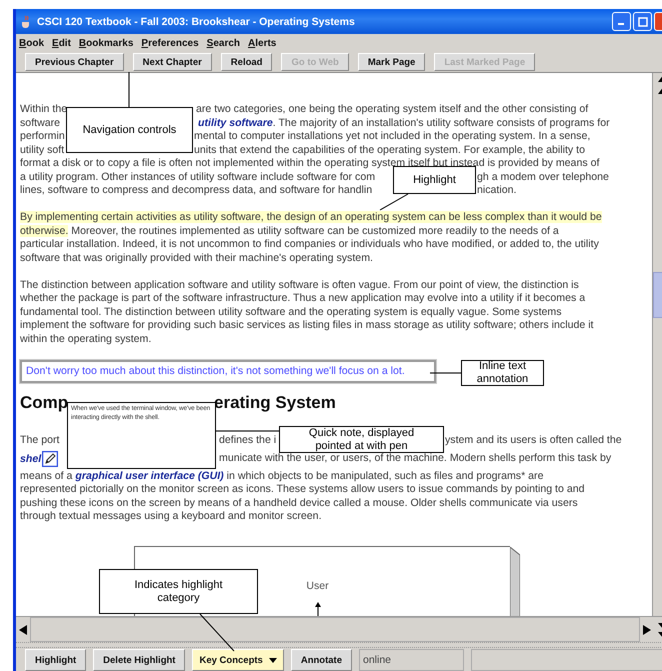 The image size is (662, 671). Describe the element at coordinates (61, 43) in the screenshot. I see `menu-item: Edit` at that location.